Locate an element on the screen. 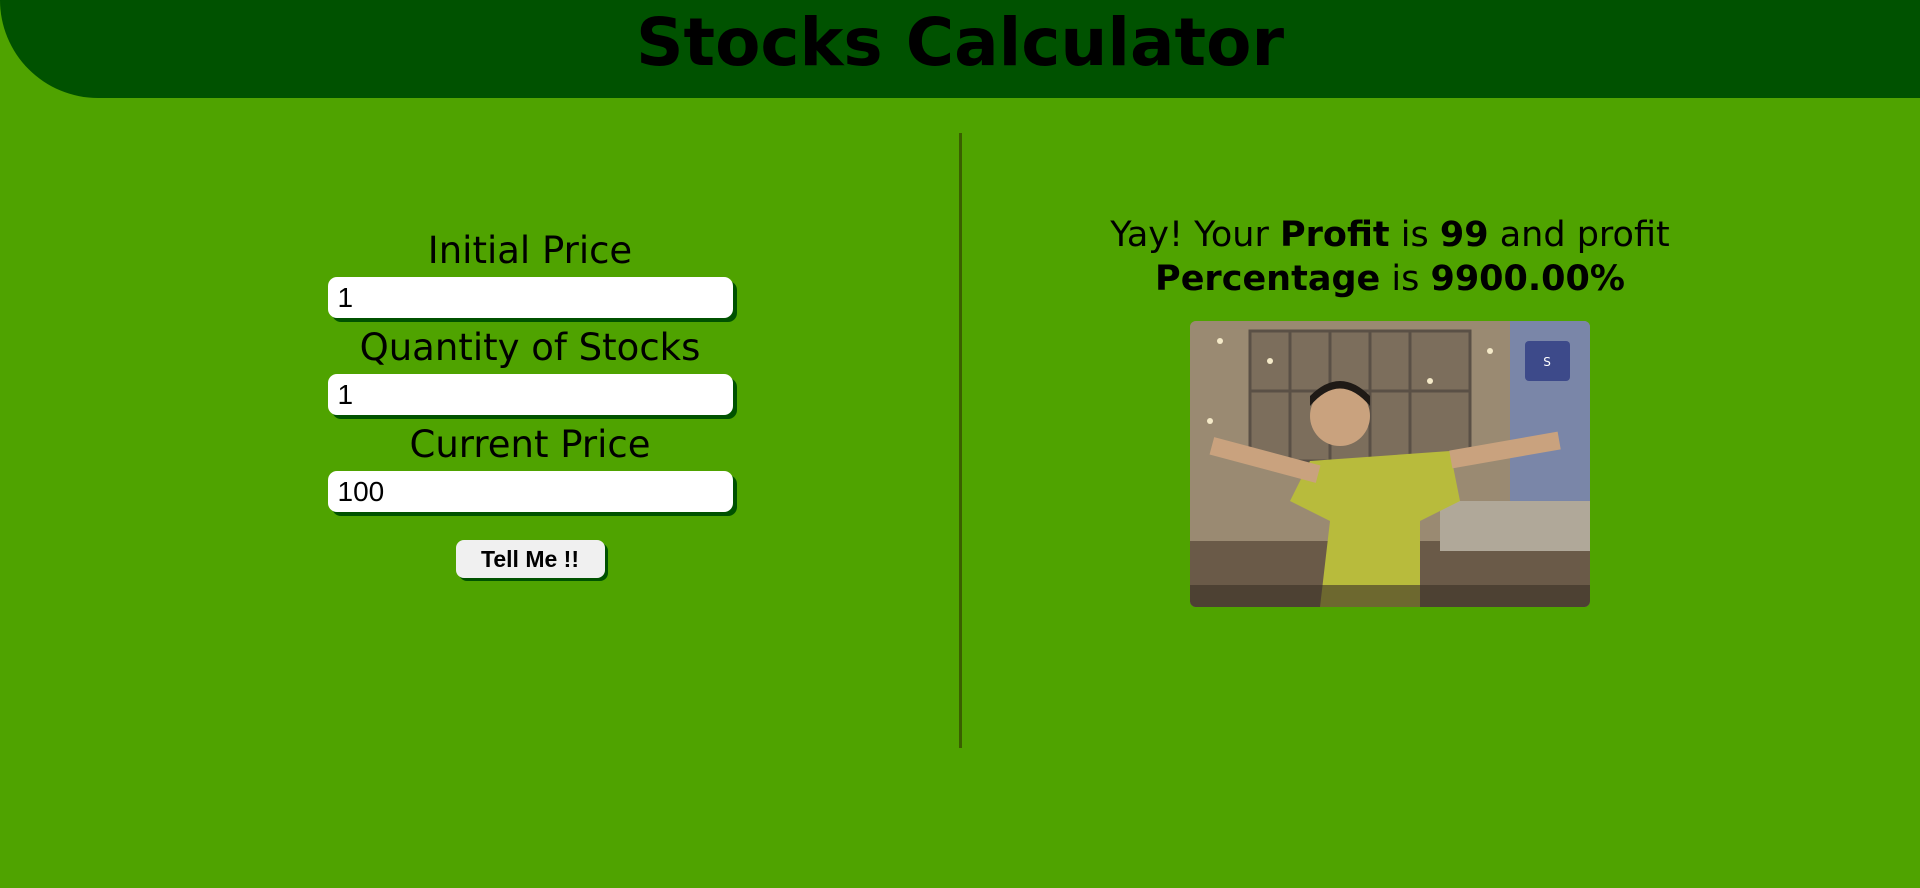 The height and width of the screenshot is (888, 1920). profit-value: 99 is located at coordinates (1464, 235).